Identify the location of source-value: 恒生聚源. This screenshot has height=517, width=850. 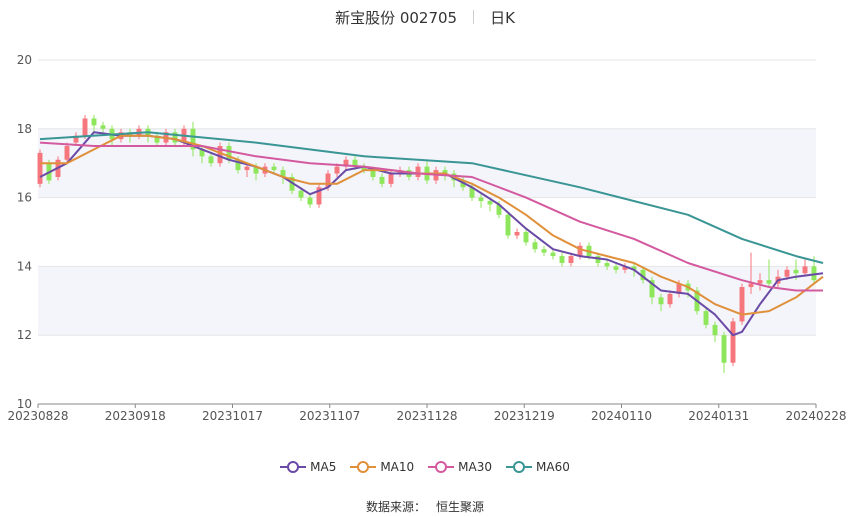
(460, 507).